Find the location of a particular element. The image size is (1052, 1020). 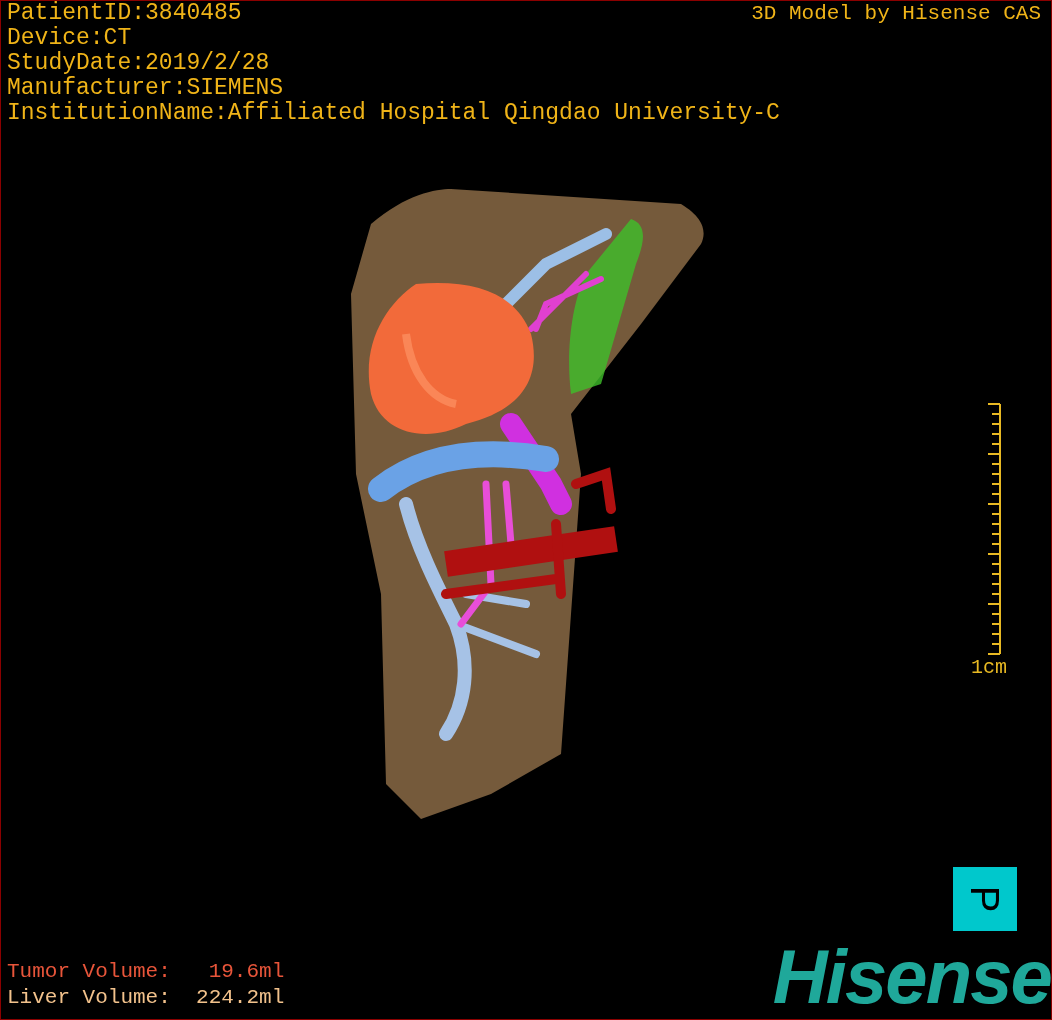

scale-label: 1cm is located at coordinates (989, 668).